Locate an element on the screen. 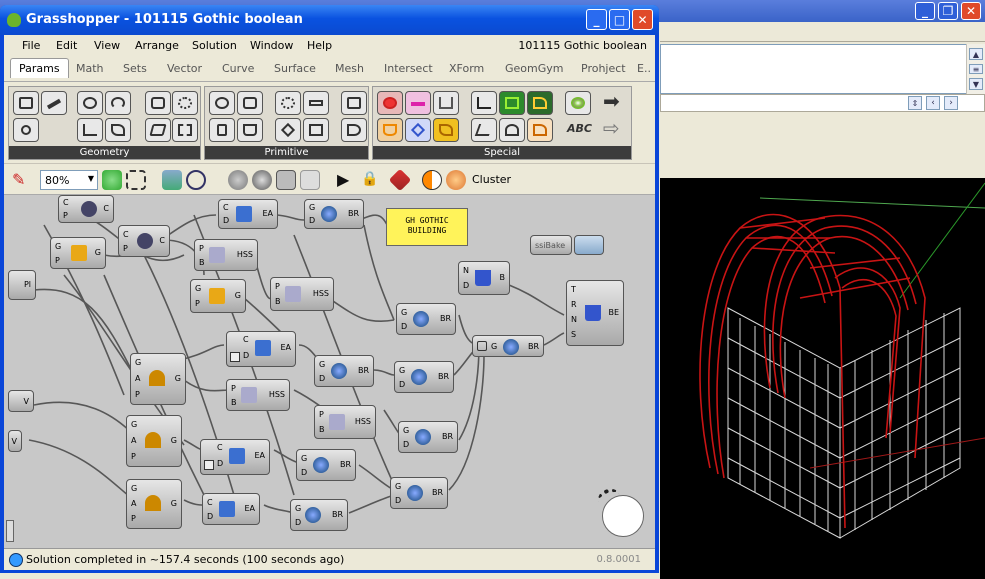 This screenshot has height=579, width=985. tab-surface: Surface is located at coordinates (295, 68).